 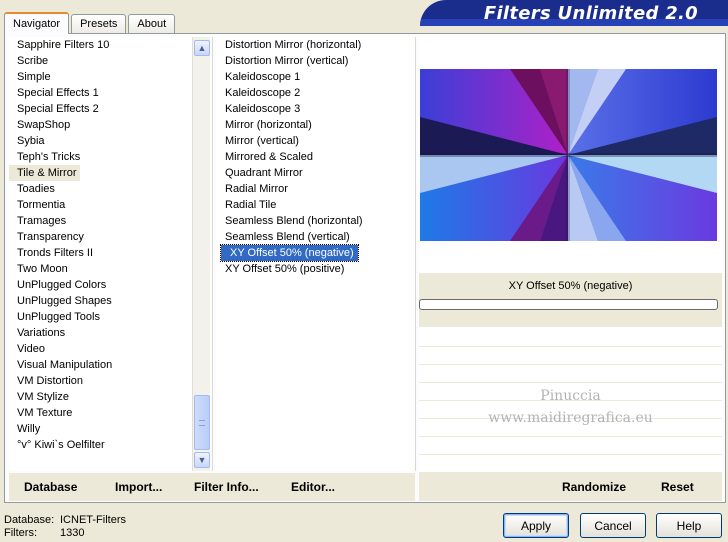 I want to click on progress-bar, so click(x=570, y=313).